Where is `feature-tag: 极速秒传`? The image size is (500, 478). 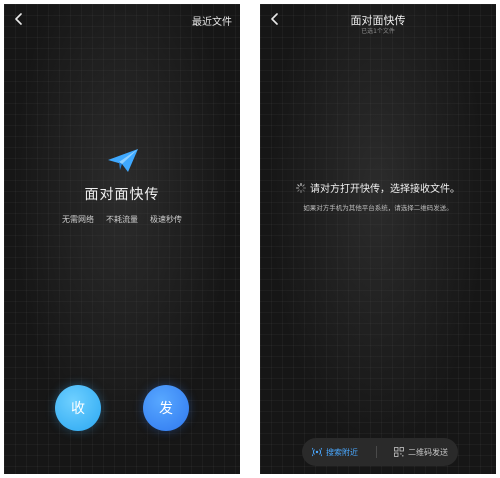 feature-tag: 极速秒传 is located at coordinates (166, 219).